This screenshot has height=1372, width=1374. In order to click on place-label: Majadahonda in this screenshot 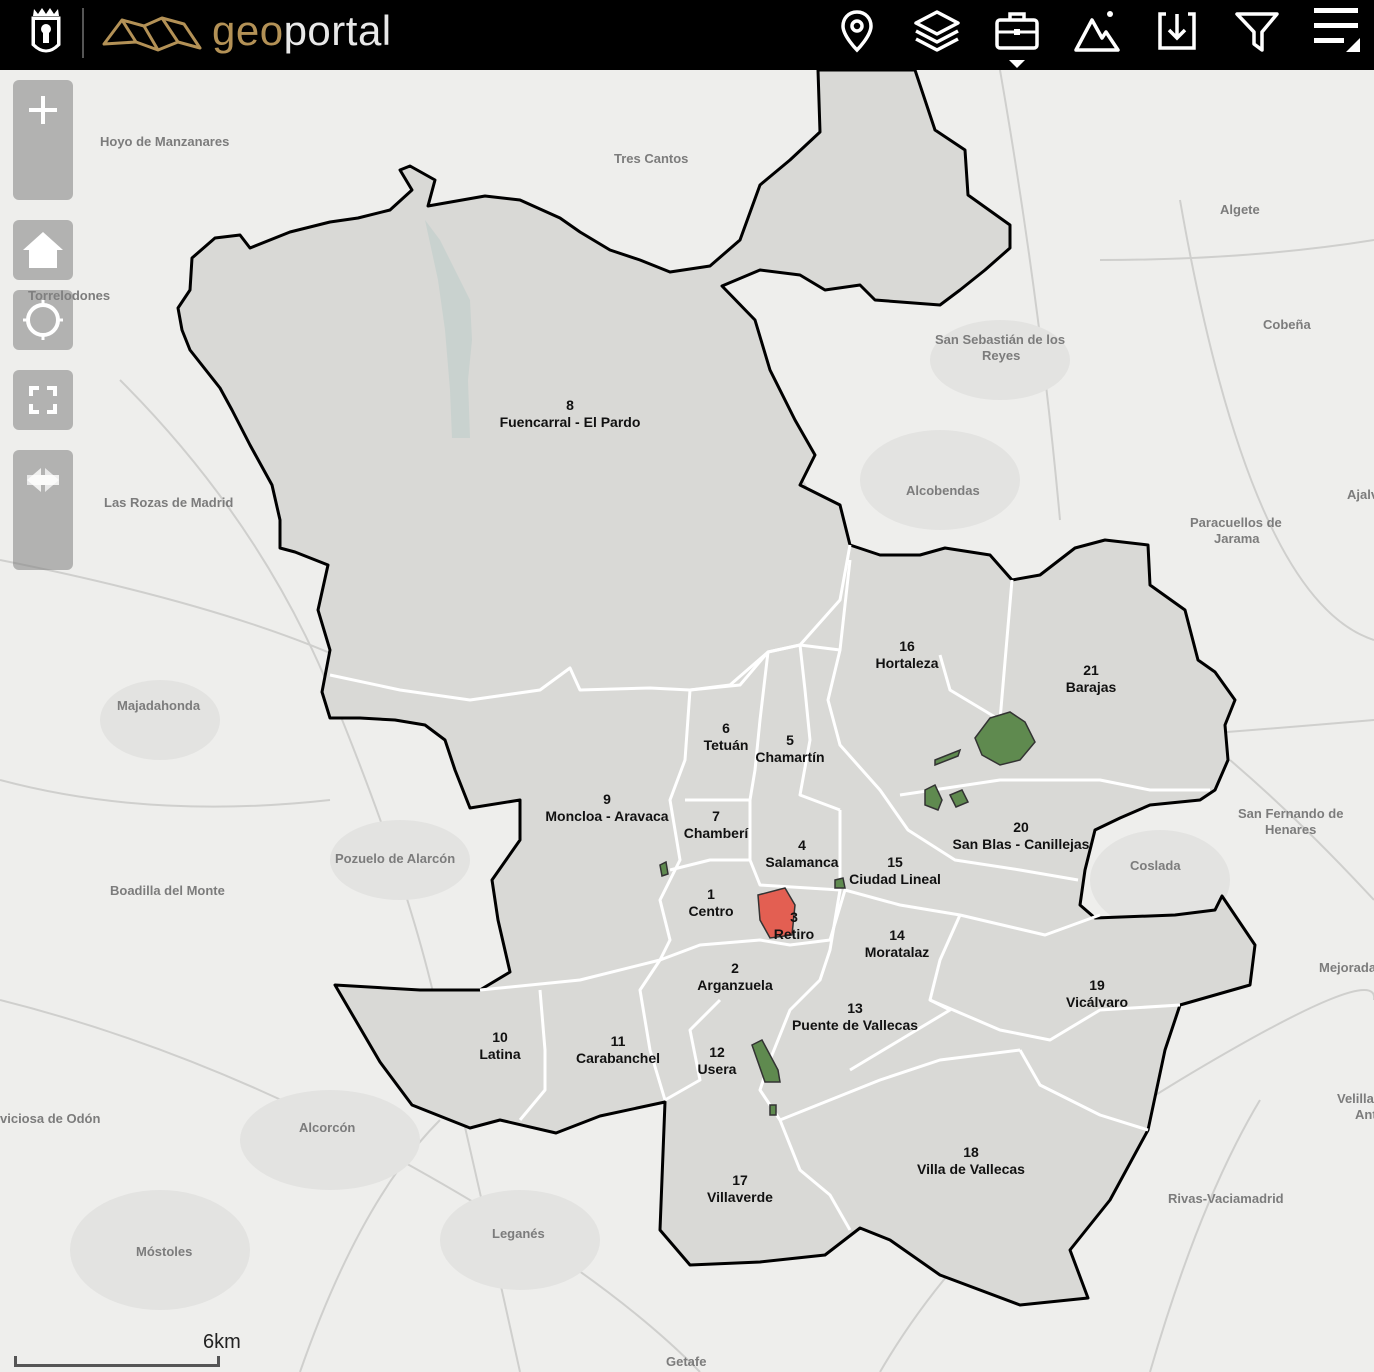, I will do `click(159, 705)`.